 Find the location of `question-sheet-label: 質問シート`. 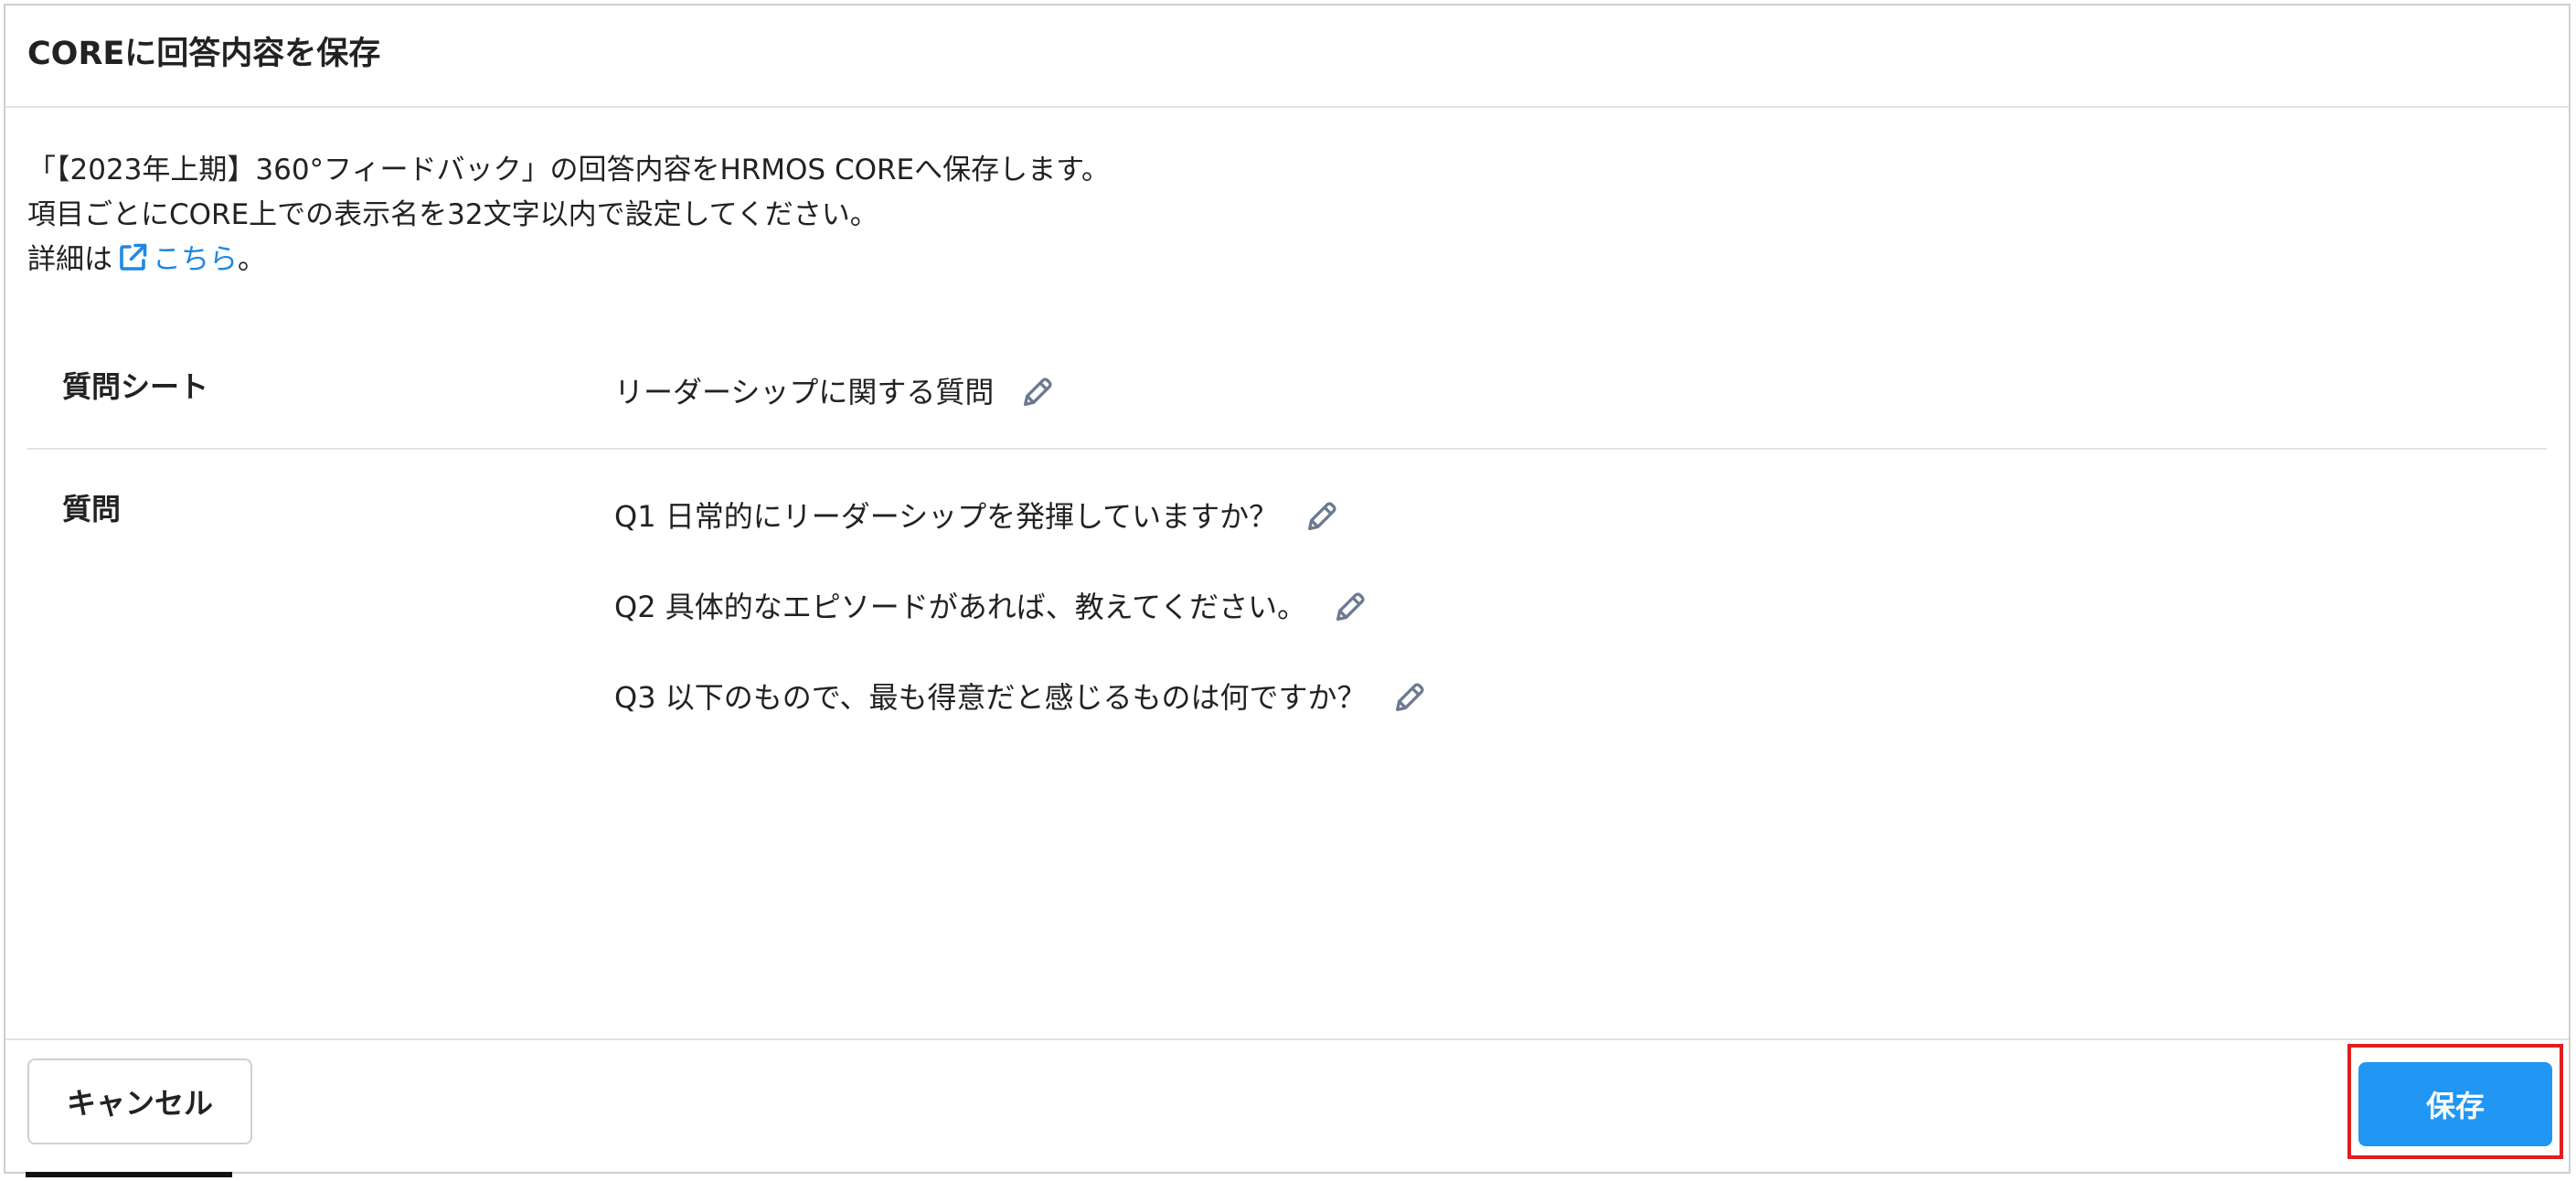

question-sheet-label: 質問シート is located at coordinates (135, 387).